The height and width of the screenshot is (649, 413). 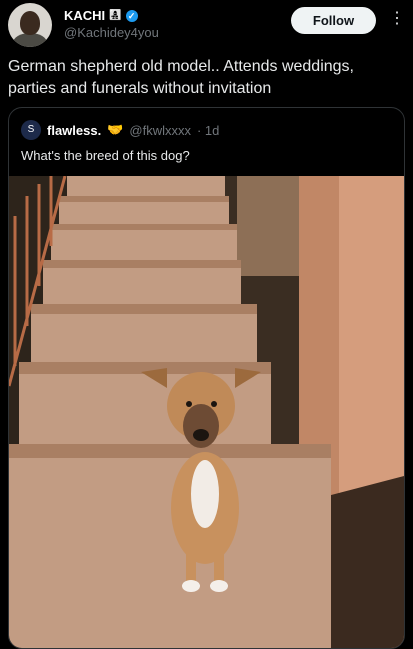 I want to click on quoted-post-text: What's the breed of this dog?, so click(x=105, y=155).